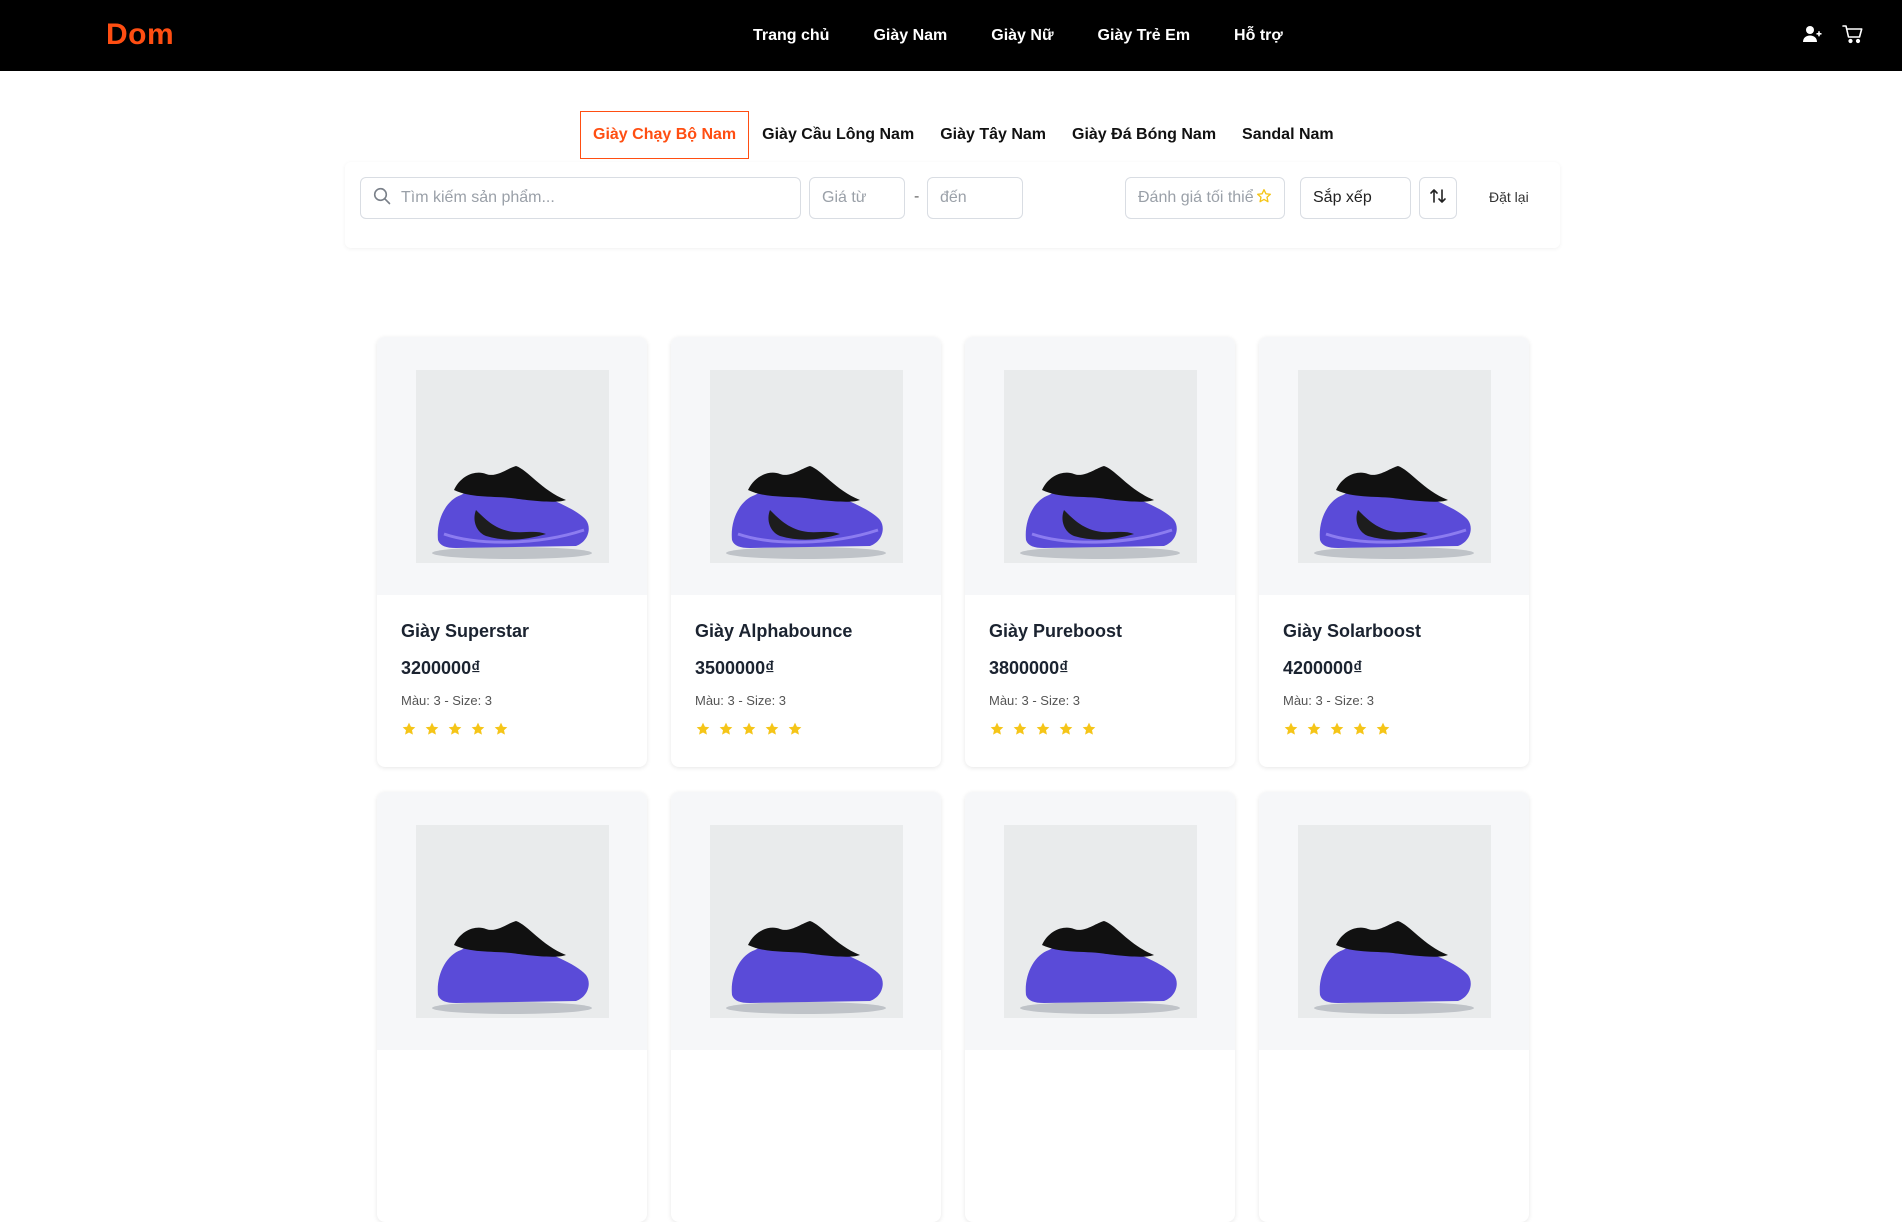 The width and height of the screenshot is (1902, 1222). What do you see at coordinates (1438, 198) in the screenshot?
I see `sort-direction-button` at bounding box center [1438, 198].